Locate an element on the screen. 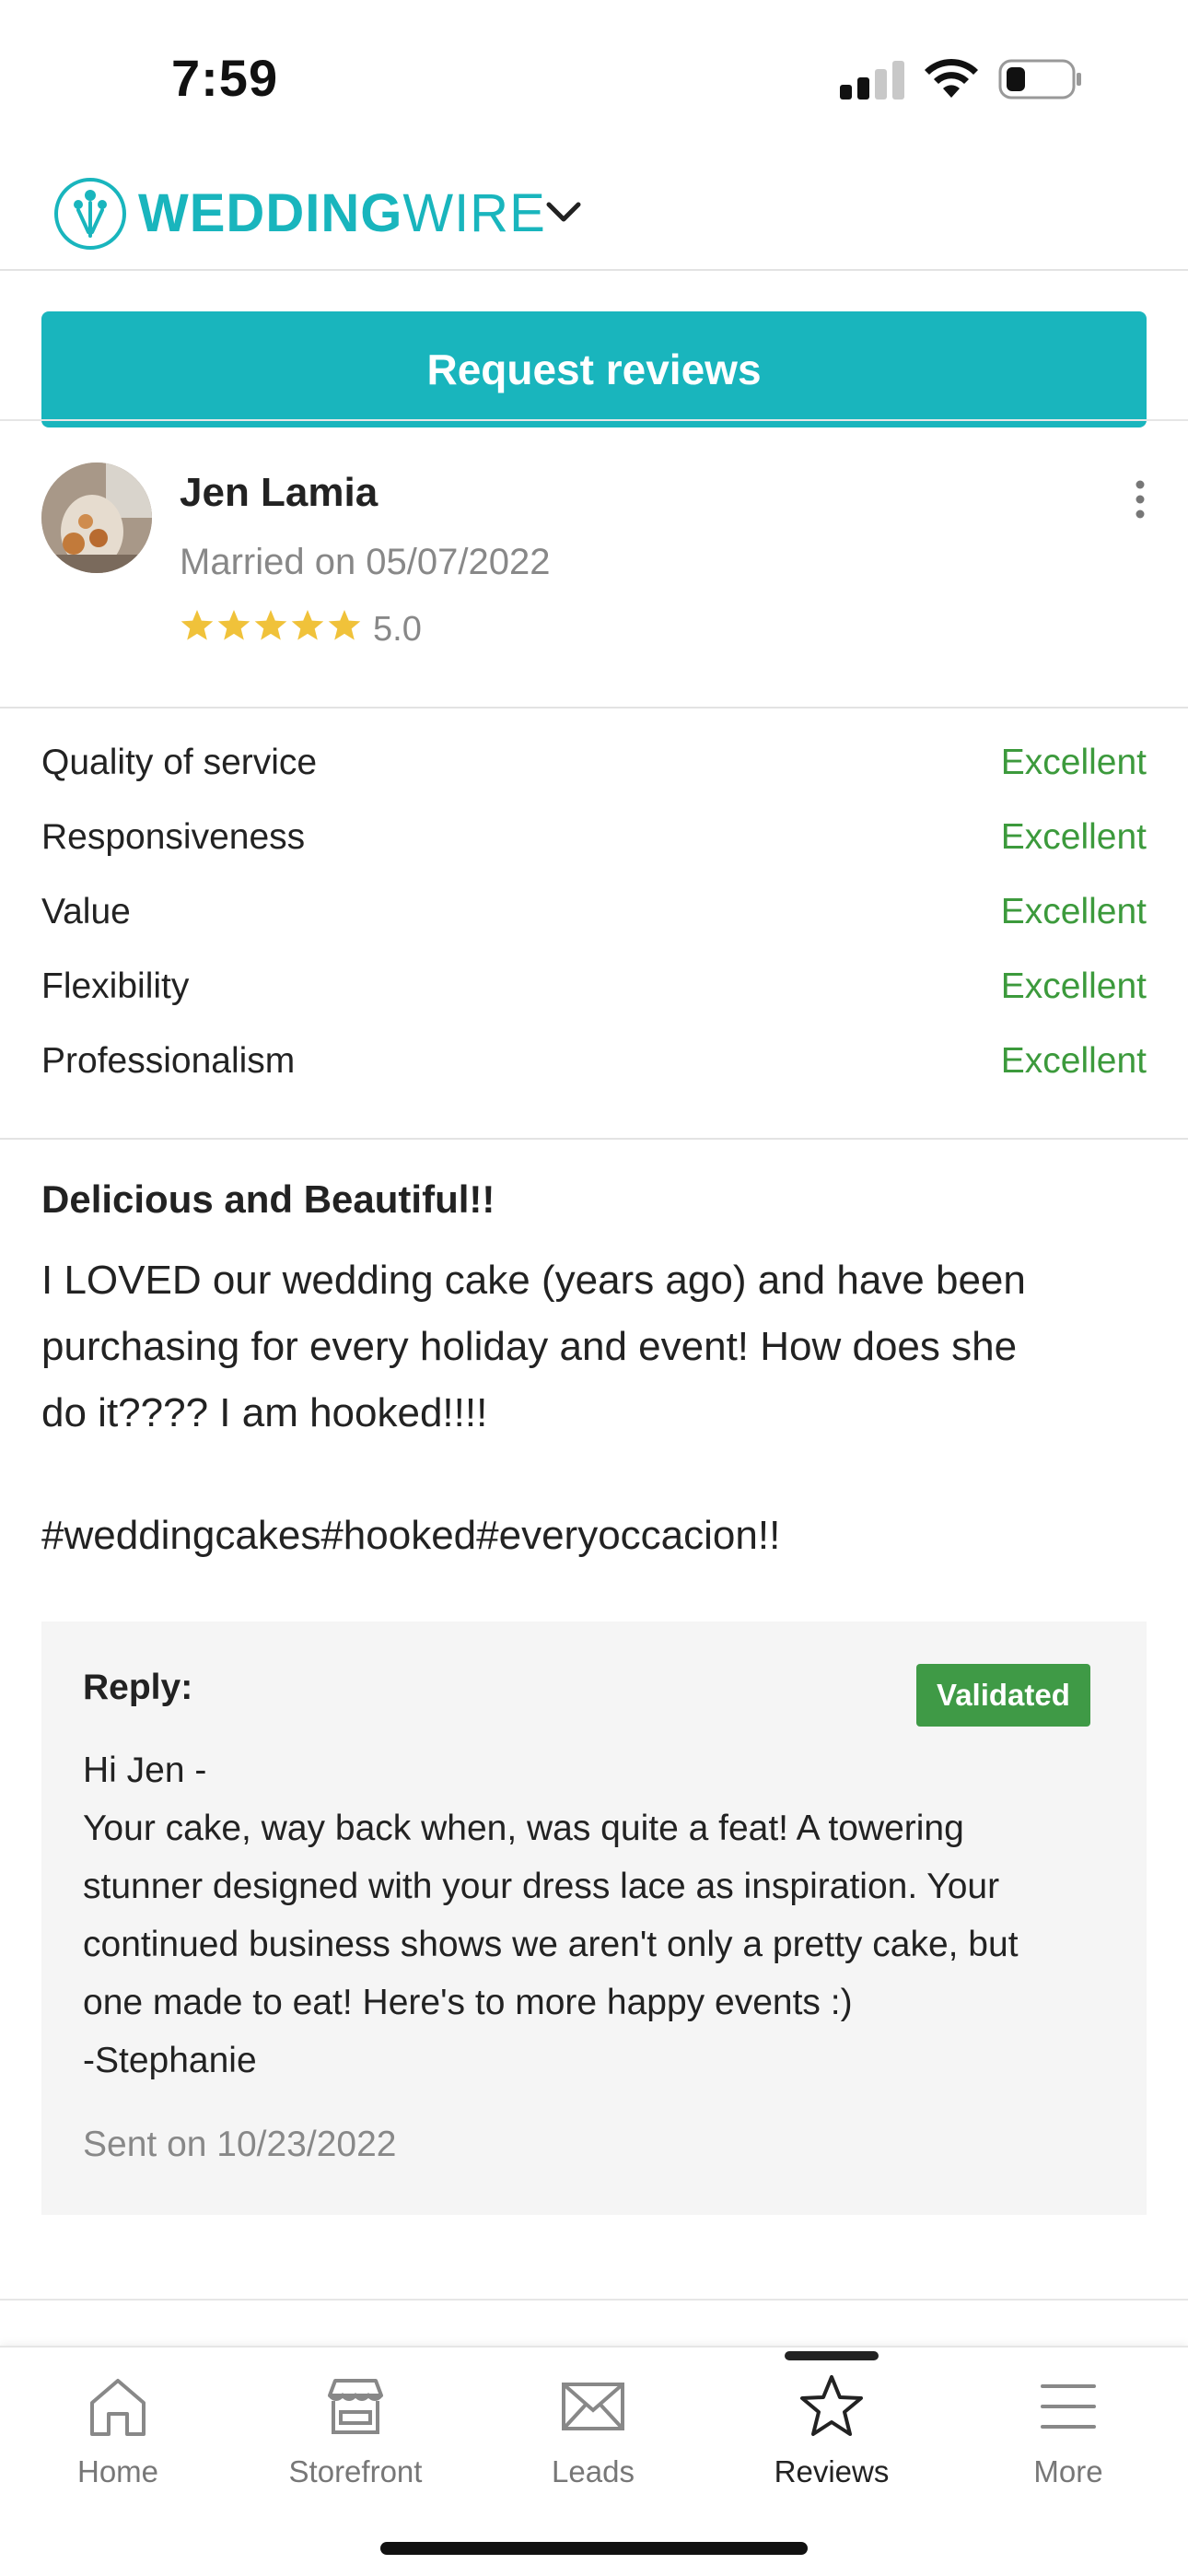 The height and width of the screenshot is (2576, 1188). married-date: Married on 05/07/2022 is located at coordinates (365, 562).